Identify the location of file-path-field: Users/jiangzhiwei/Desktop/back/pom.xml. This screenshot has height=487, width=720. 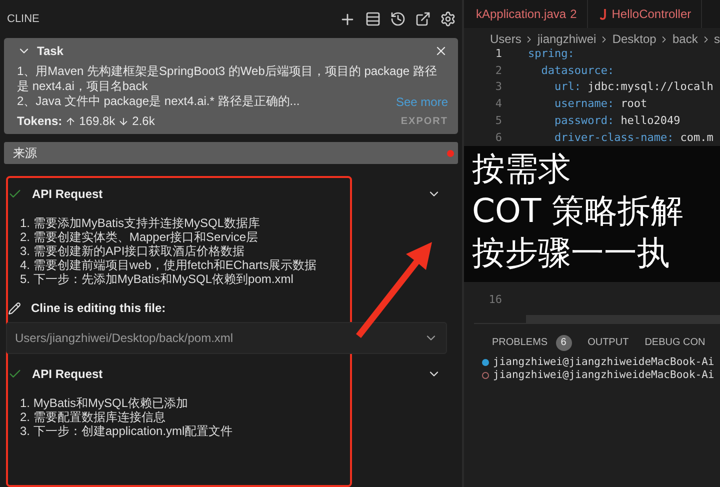
(226, 338).